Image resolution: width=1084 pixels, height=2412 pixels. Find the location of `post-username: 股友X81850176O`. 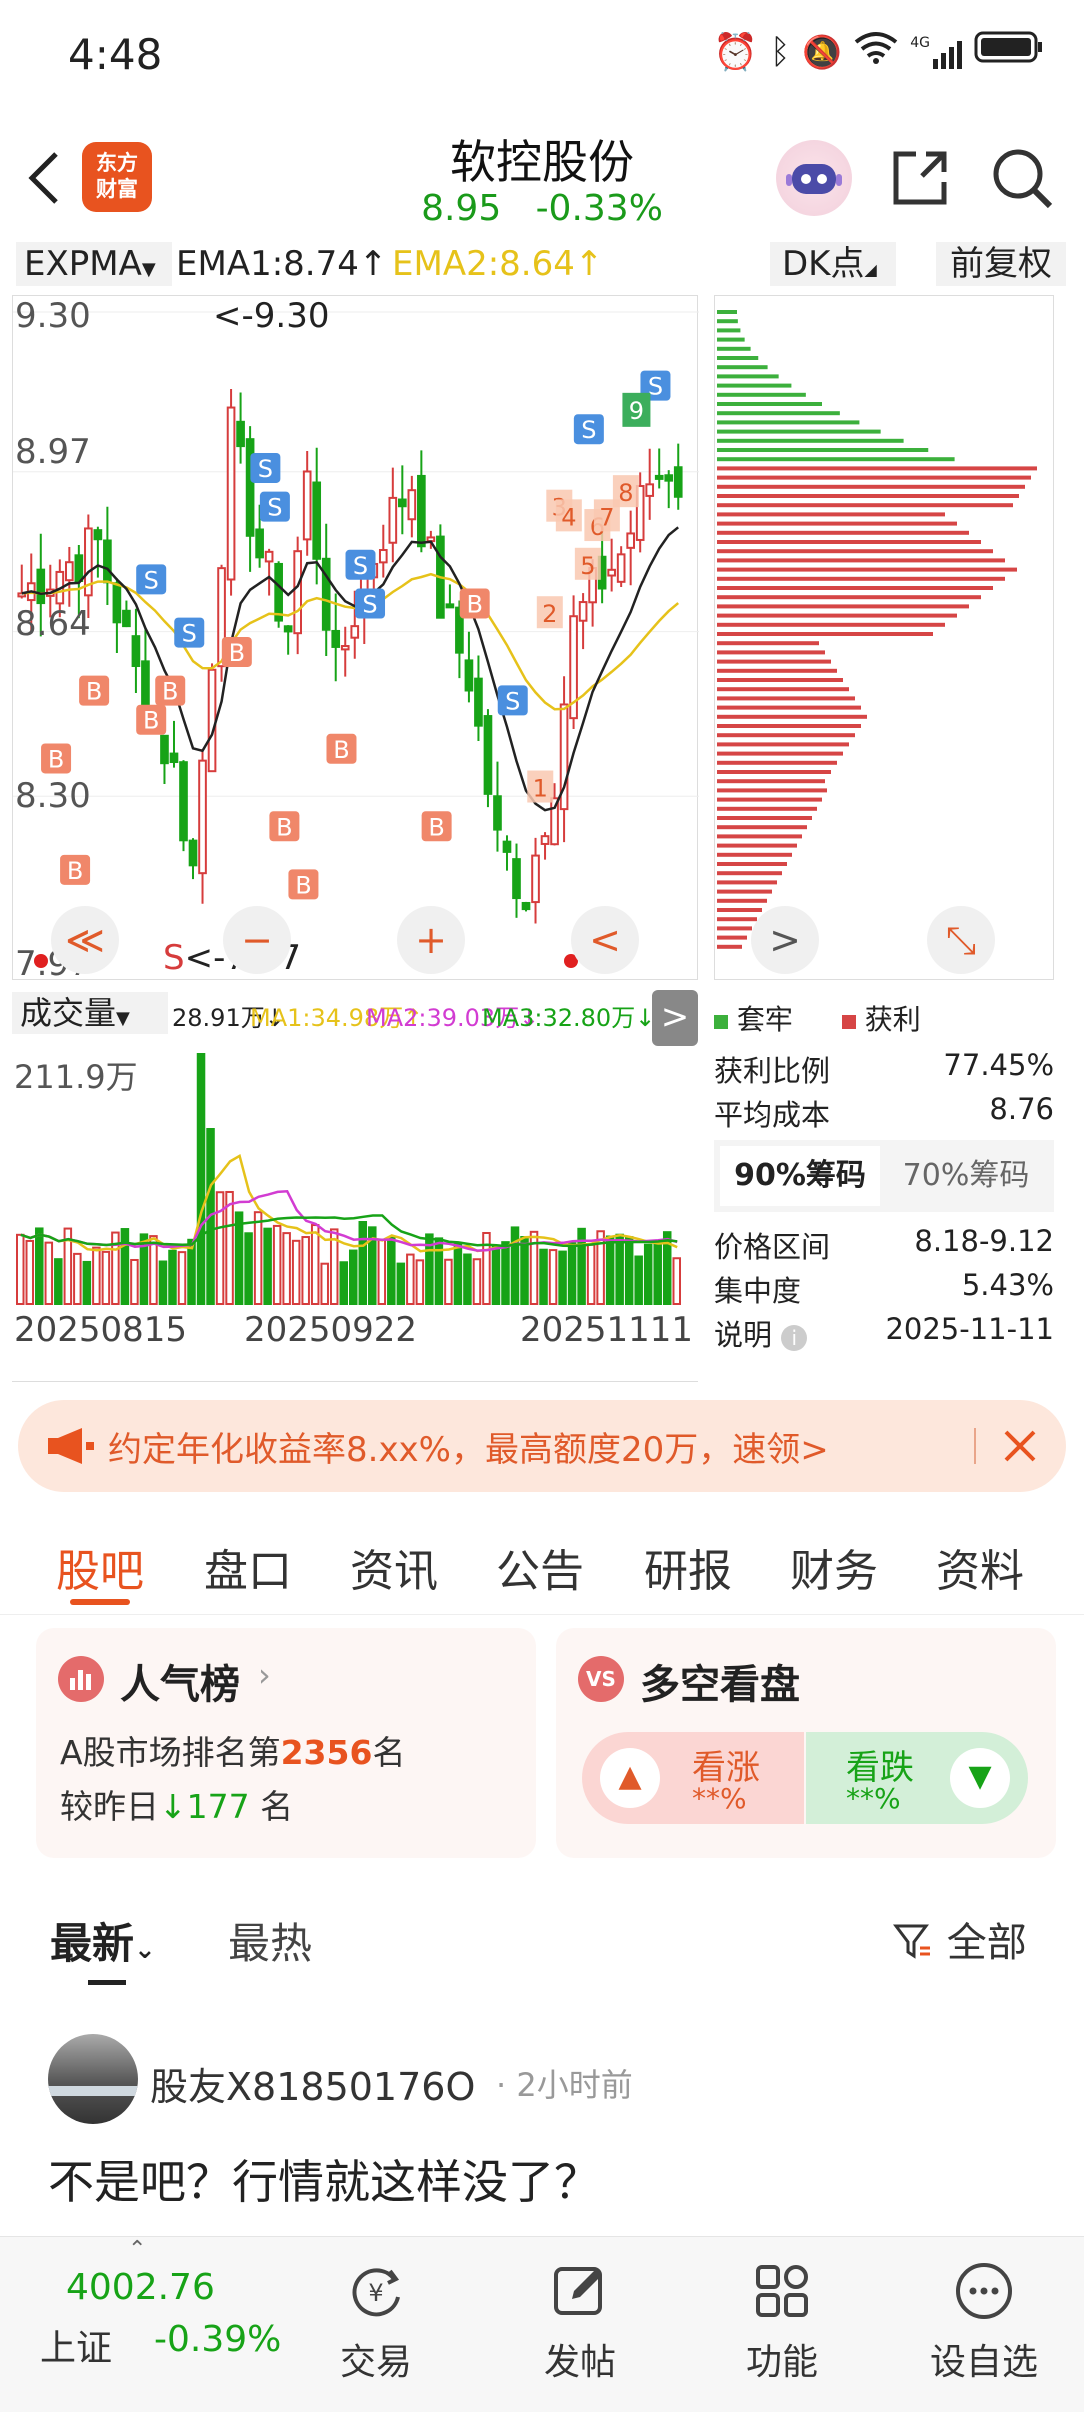

post-username: 股友X81850176O is located at coordinates (312, 2083).